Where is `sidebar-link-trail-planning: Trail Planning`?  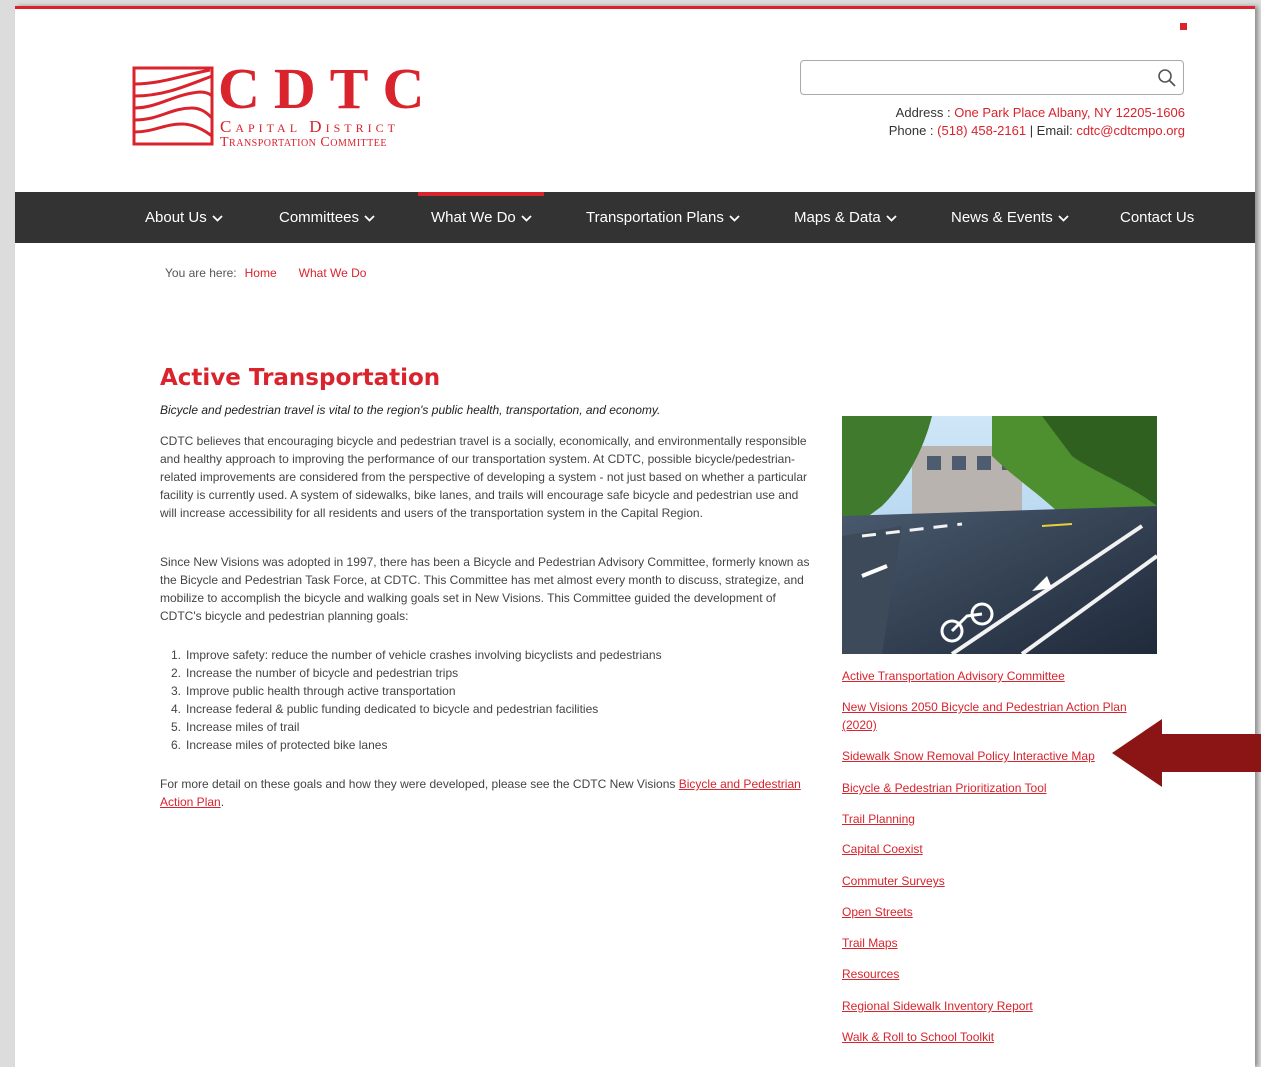 sidebar-link-trail-planning: Trail Planning is located at coordinates (994, 819).